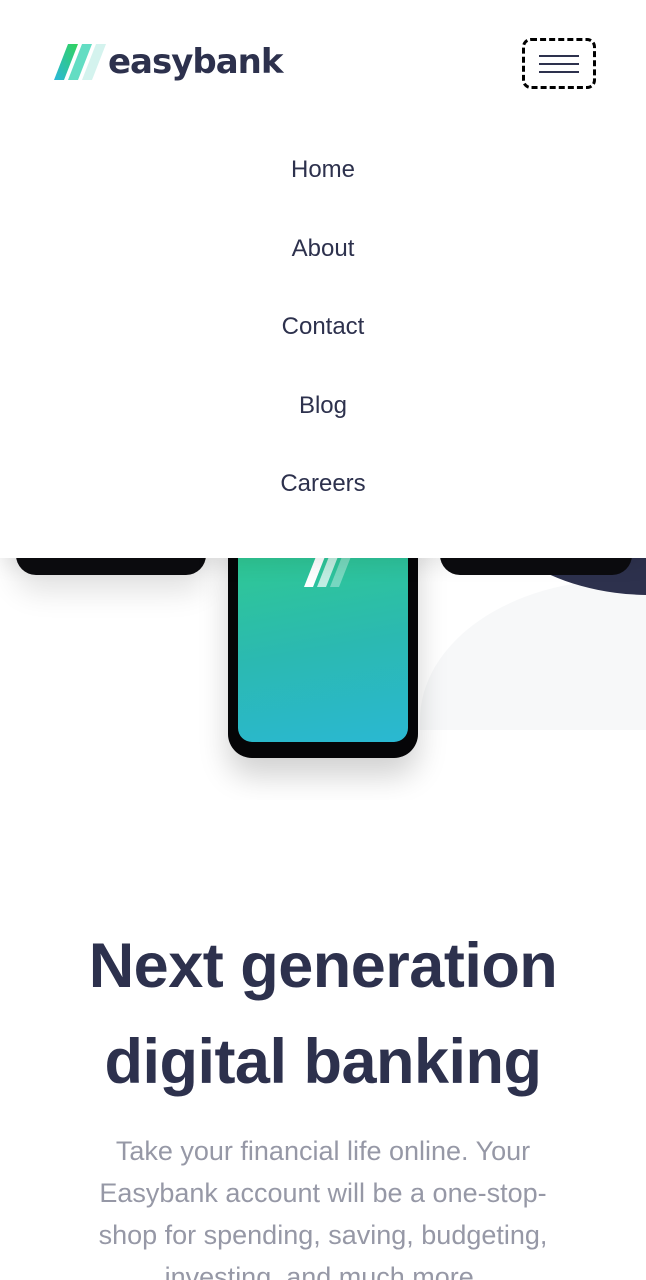 Image resolution: width=646 pixels, height=1280 pixels. What do you see at coordinates (328, 570) in the screenshot?
I see `easybank-screen-logo-icon` at bounding box center [328, 570].